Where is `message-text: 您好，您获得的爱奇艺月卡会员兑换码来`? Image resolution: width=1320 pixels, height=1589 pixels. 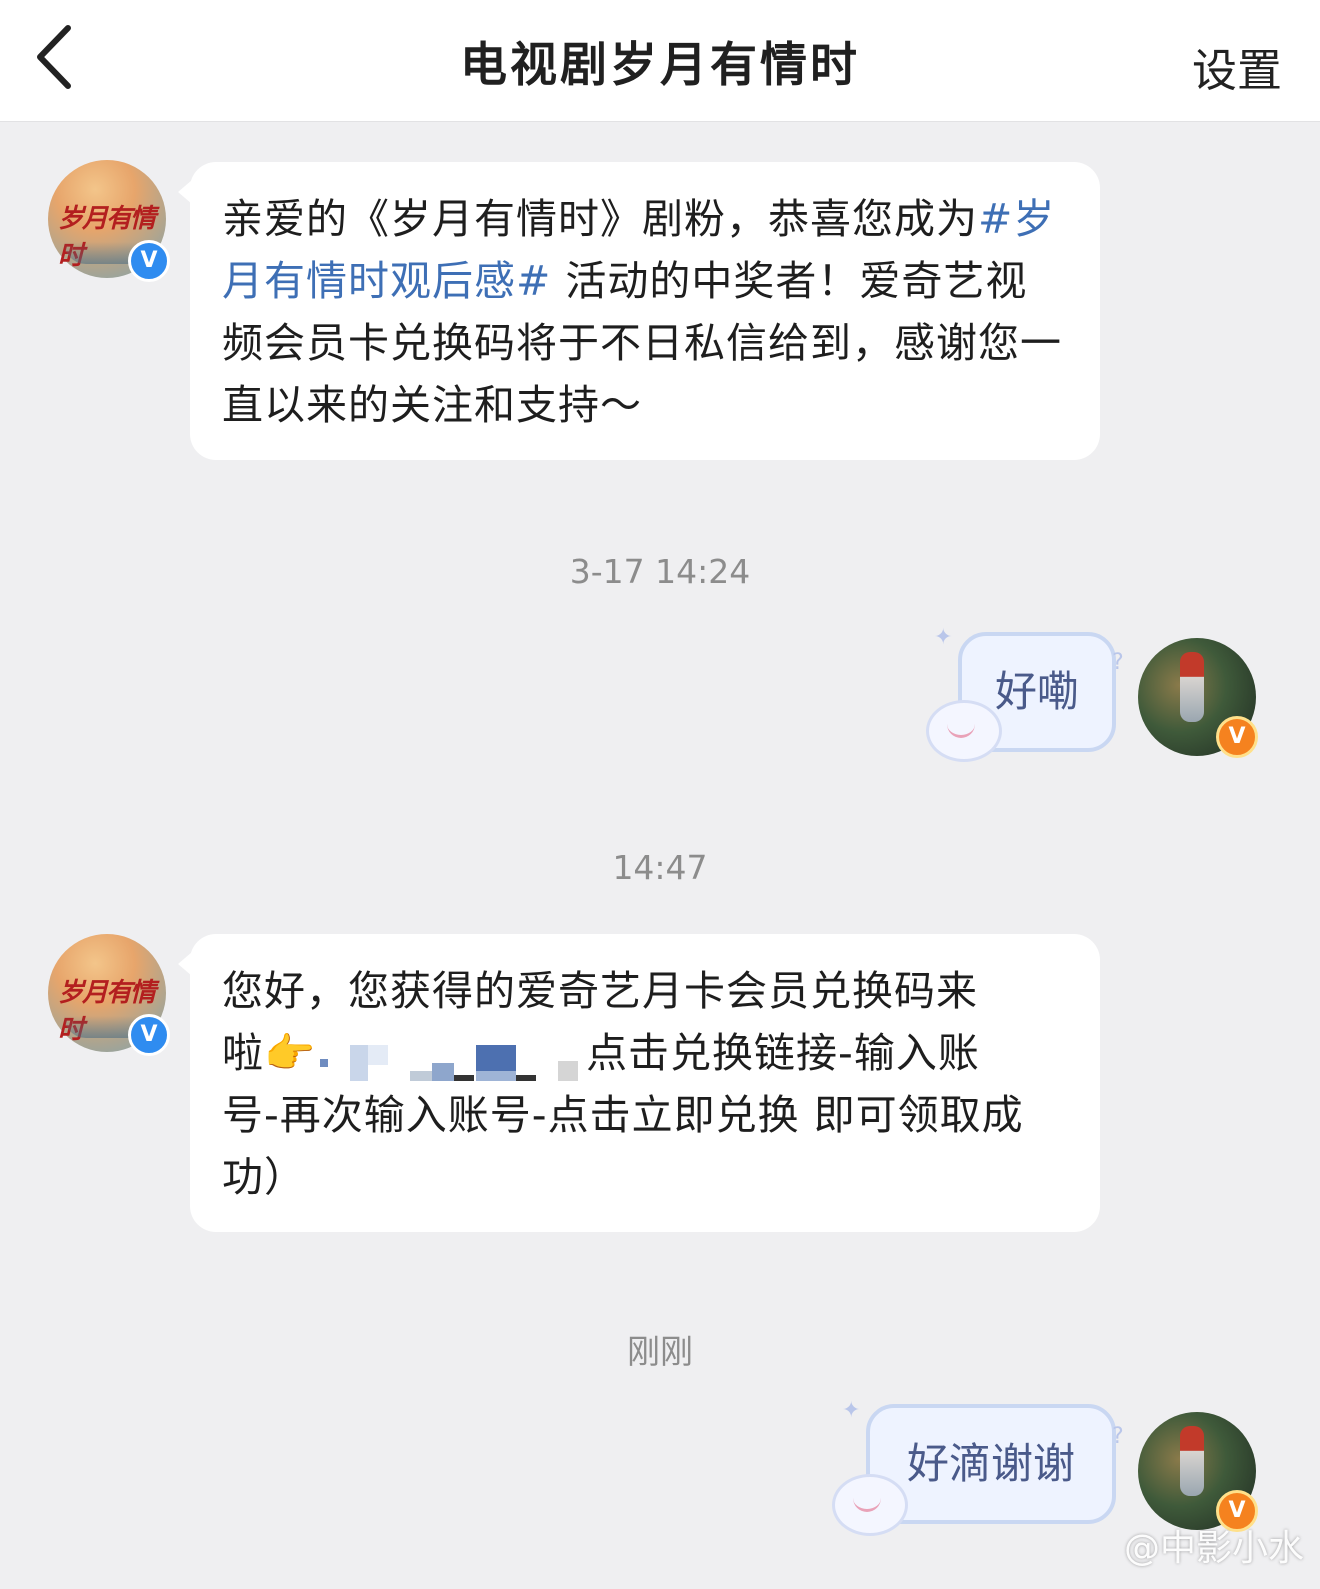 message-text: 您好，您获得的爱奇艺月卡会员兑换码来 is located at coordinates (600, 991).